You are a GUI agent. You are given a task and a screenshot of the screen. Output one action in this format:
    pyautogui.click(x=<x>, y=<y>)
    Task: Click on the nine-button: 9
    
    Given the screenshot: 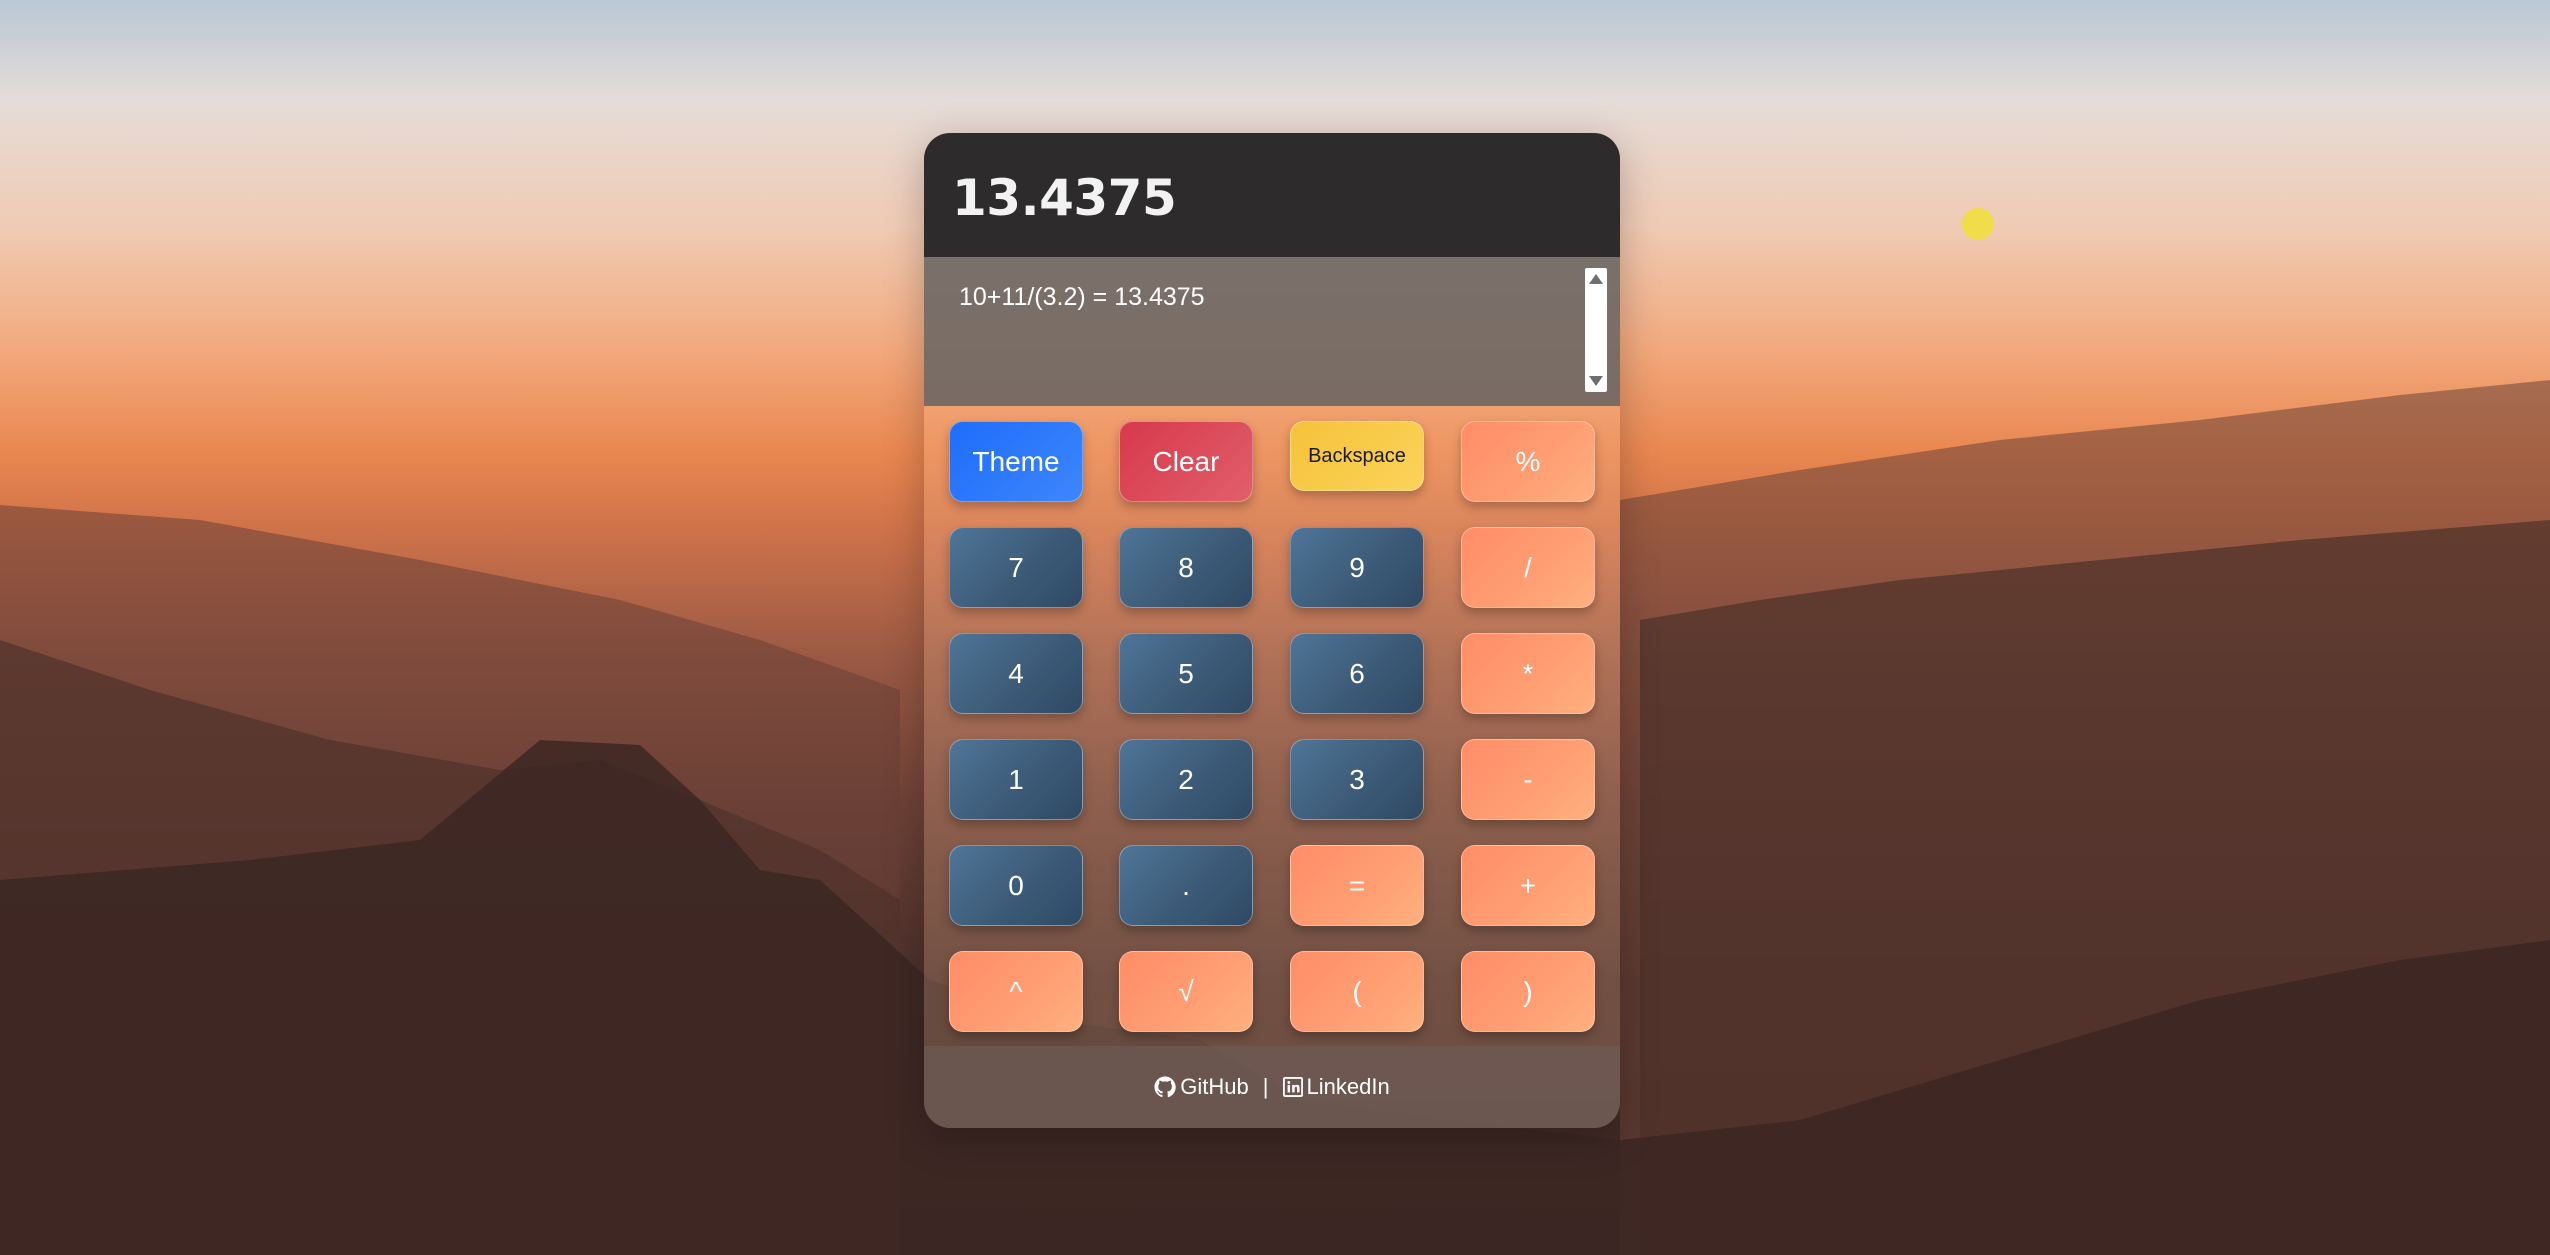 What is the action you would take?
    pyautogui.click(x=1357, y=567)
    